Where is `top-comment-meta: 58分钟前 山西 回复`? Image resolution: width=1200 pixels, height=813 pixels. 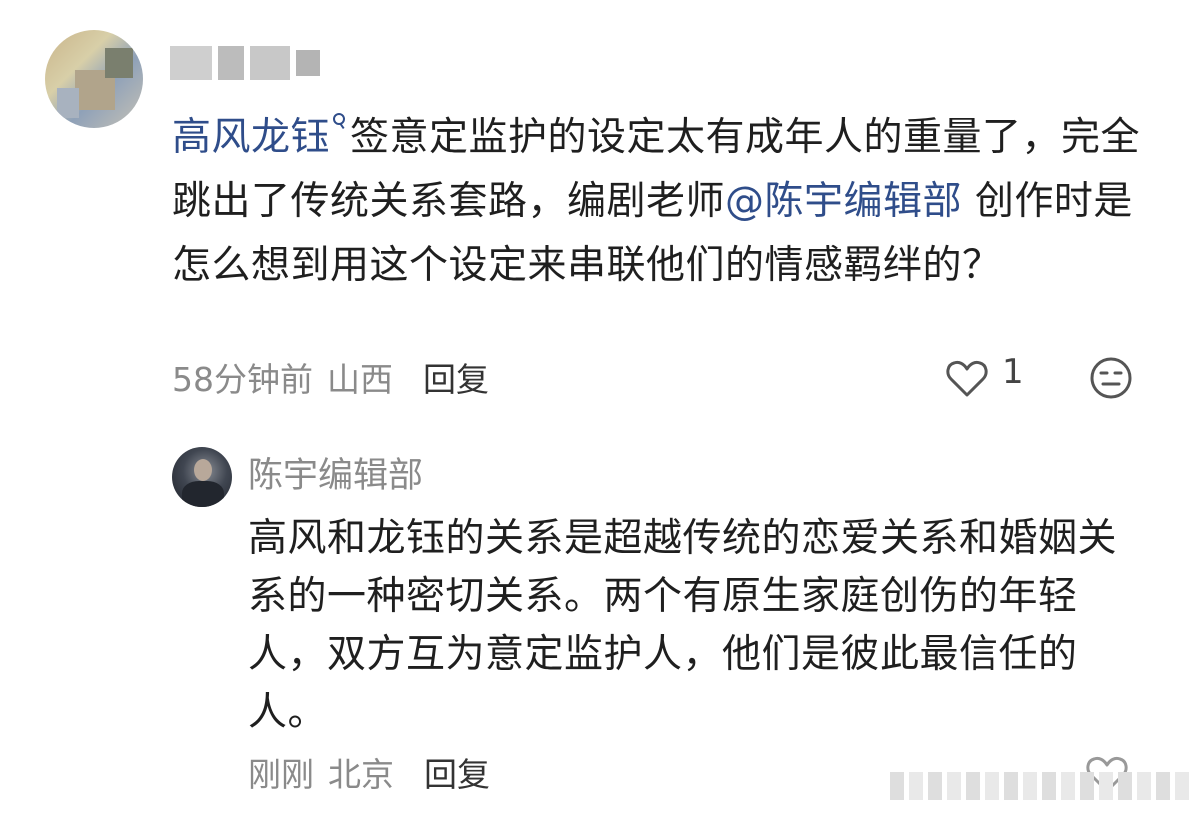
top-comment-meta: 58分钟前 山西 回复 is located at coordinates (330, 377).